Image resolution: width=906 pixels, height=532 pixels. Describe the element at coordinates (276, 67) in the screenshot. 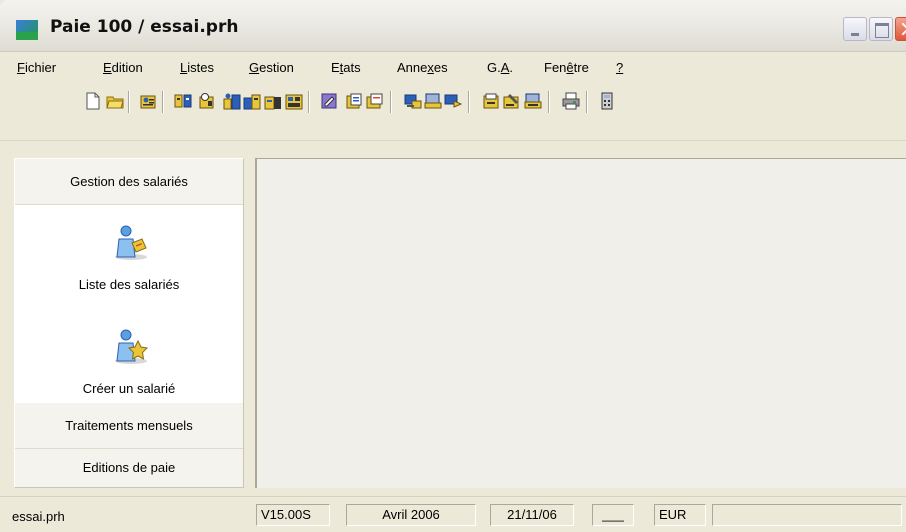

I see `menu-label: estion` at that location.